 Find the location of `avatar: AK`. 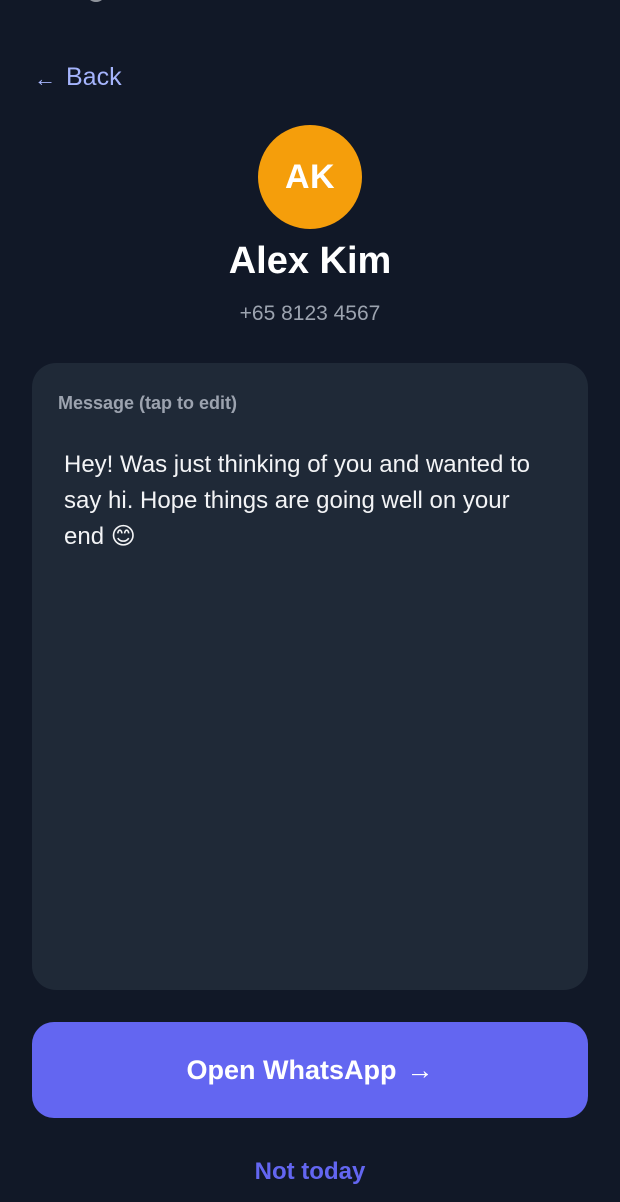

avatar: AK is located at coordinates (310, 177).